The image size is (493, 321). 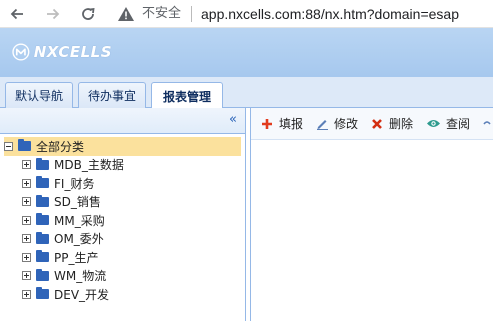 I want to click on tree-item: WM_物流, so click(x=122, y=276).